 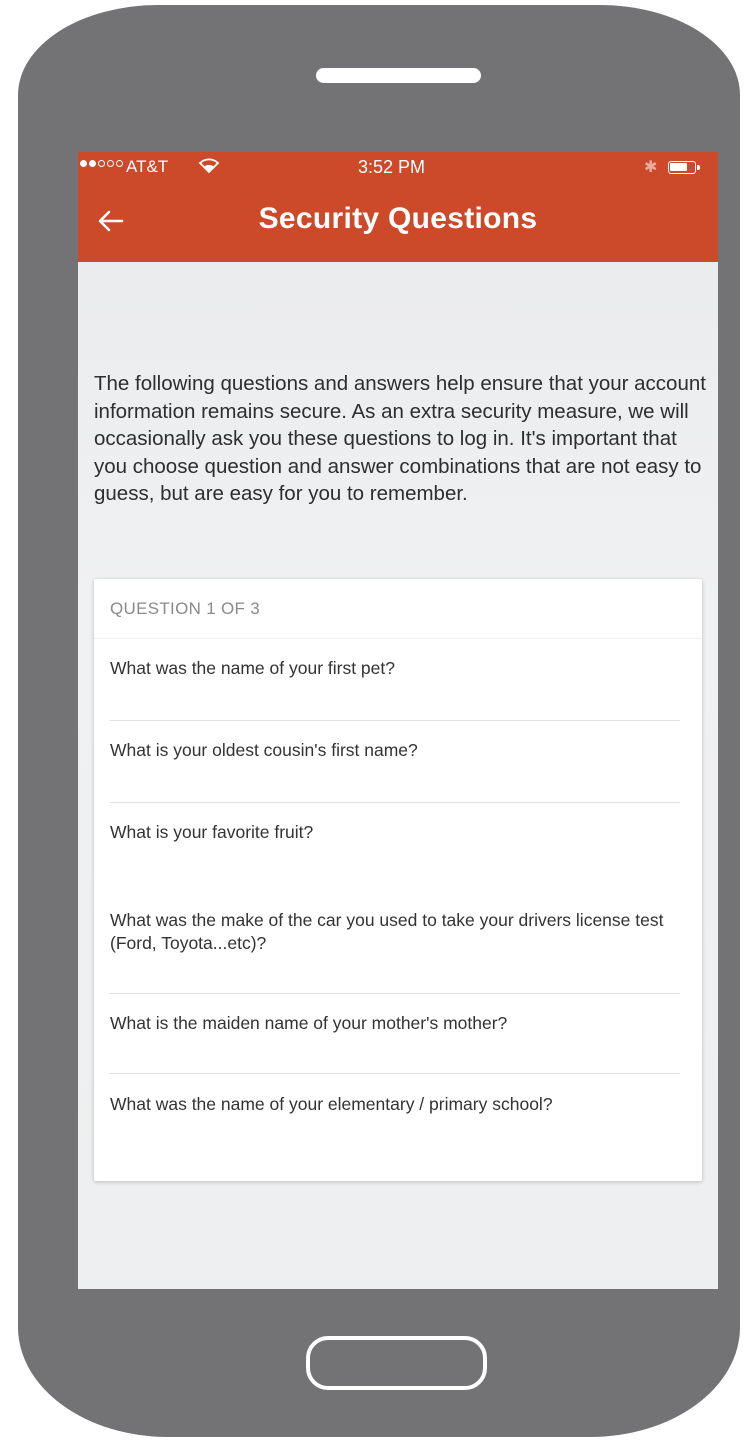 I want to click on home-button, so click(x=396, y=1363).